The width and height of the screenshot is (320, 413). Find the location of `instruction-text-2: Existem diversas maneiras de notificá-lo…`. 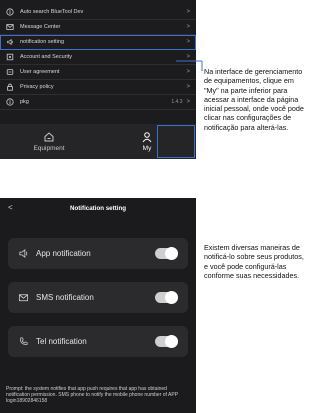

instruction-text-2: Existem diversas maneiras de notificá-lo… is located at coordinates (254, 261).